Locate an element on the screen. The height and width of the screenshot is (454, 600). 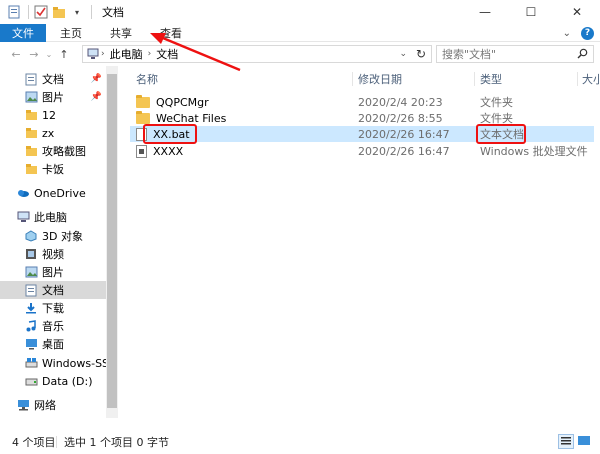
sidebar-item-this-pc: 此电脑 is located at coordinates (53, 217).